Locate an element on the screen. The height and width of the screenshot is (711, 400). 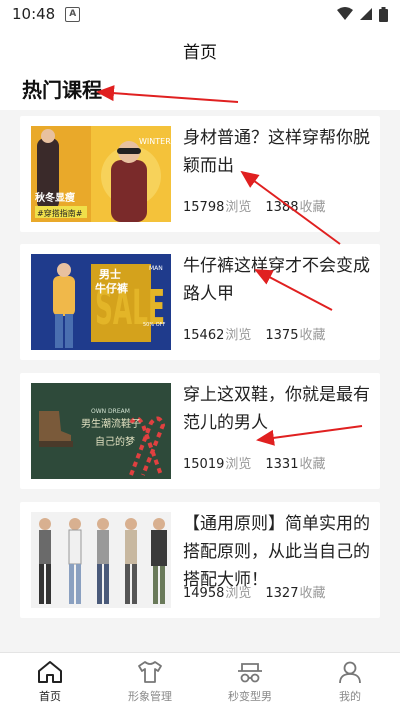
tab-label: 秒变型男 is located at coordinates (250, 696).